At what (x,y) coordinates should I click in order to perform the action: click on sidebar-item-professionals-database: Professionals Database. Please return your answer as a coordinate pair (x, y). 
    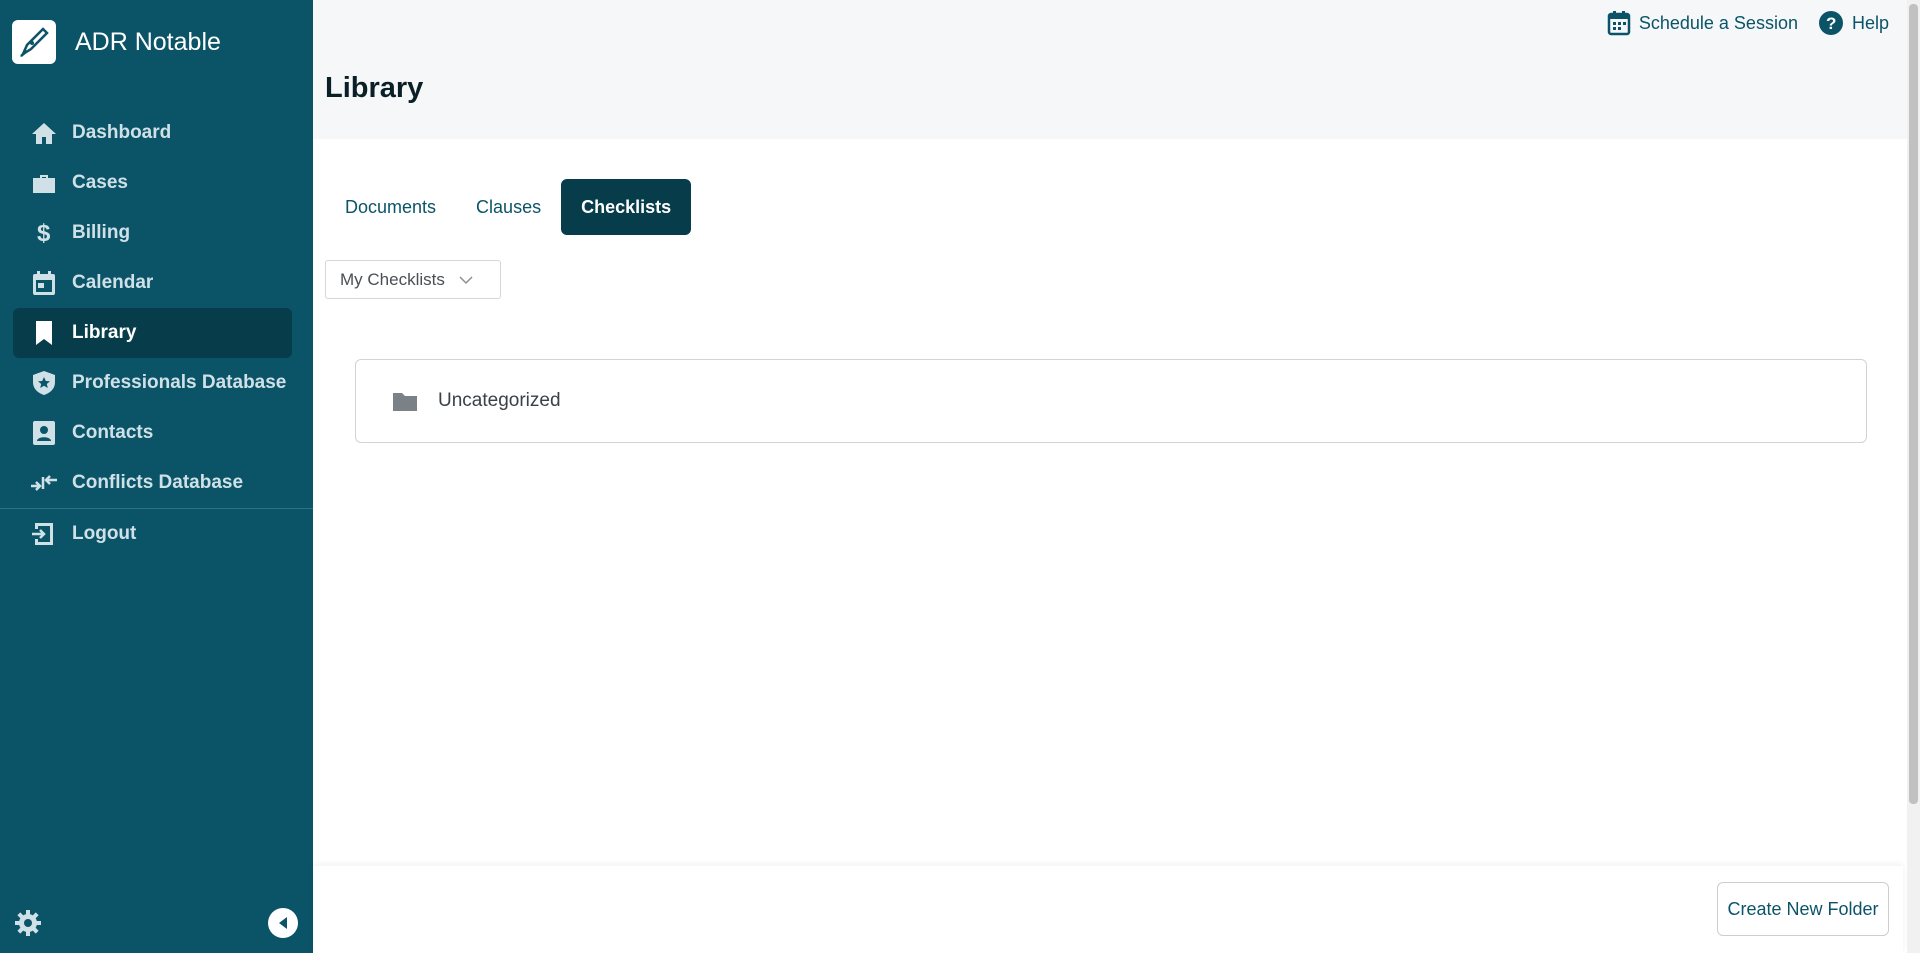
    Looking at the image, I should click on (152, 383).